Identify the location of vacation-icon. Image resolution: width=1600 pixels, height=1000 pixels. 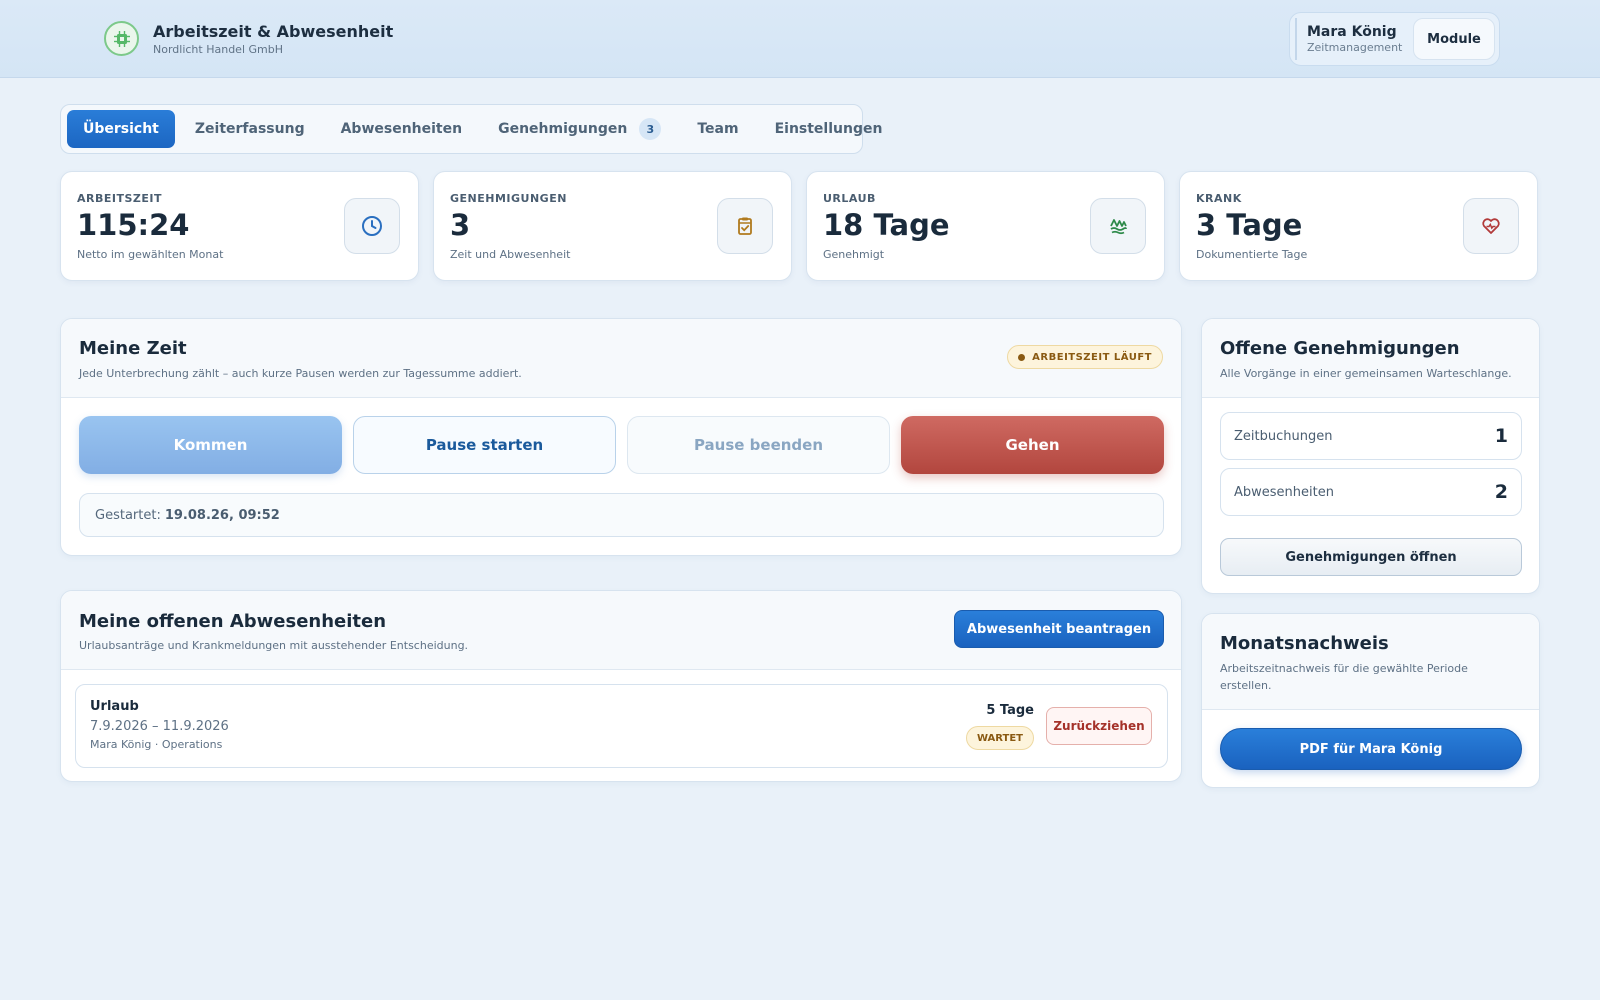
(1118, 226).